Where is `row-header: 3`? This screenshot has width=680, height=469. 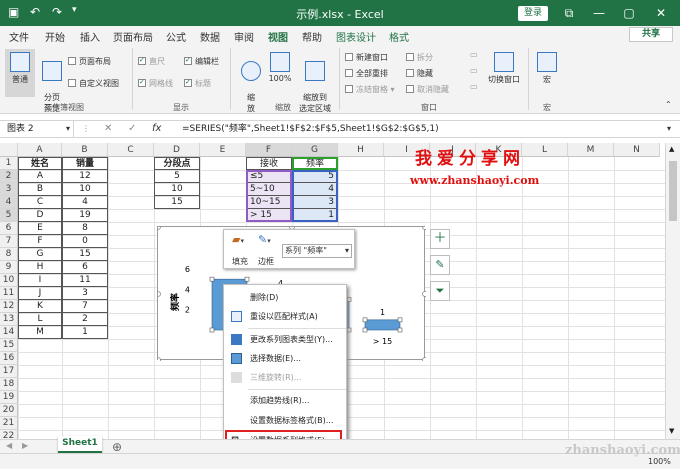 row-header: 3 is located at coordinates (9, 189).